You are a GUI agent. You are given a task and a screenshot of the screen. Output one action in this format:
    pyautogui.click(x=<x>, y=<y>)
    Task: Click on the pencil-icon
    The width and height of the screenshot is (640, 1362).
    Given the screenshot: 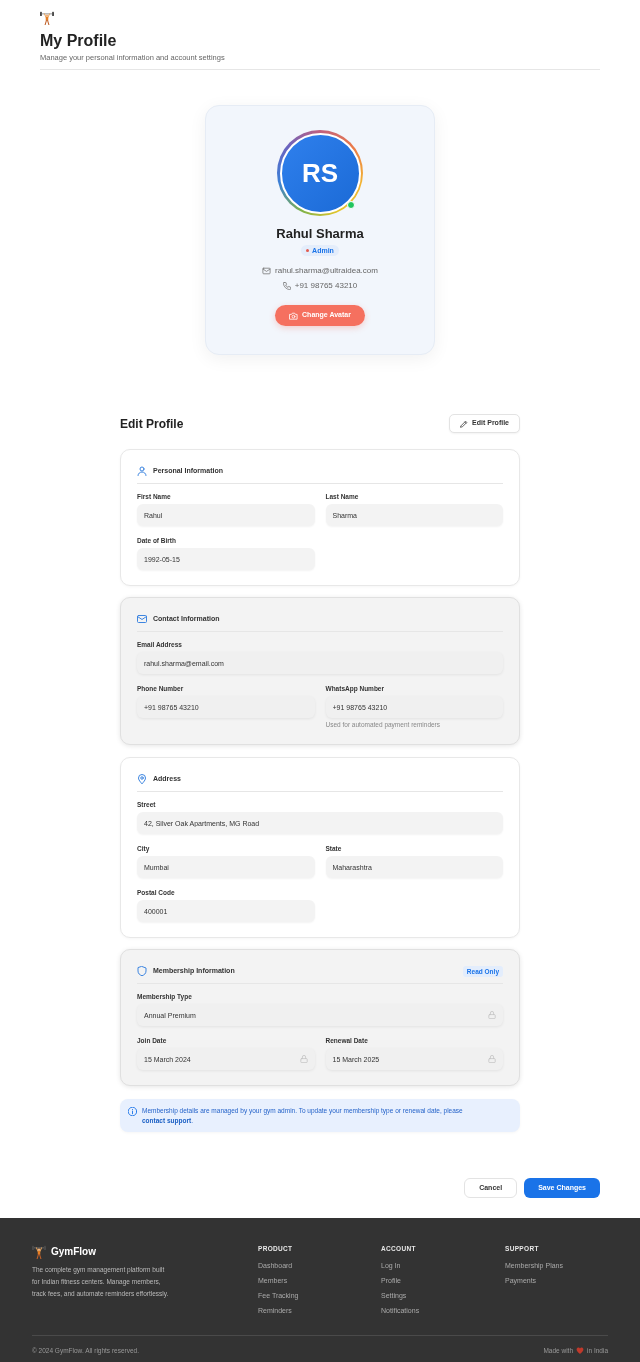 What is the action you would take?
    pyautogui.click(x=464, y=423)
    